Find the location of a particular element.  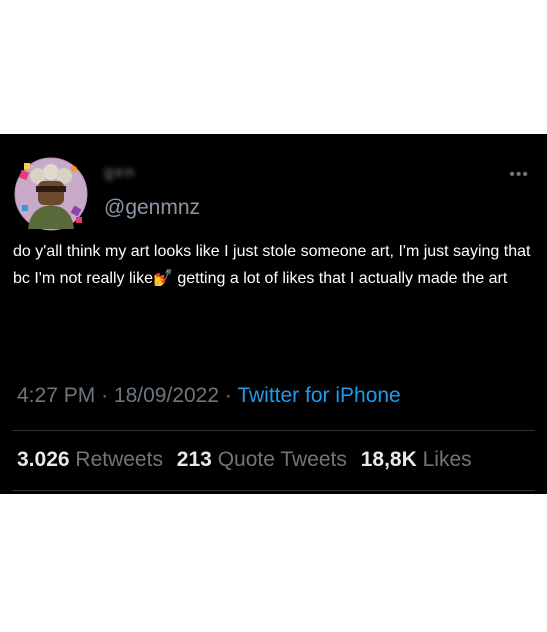

retweets-stat: 3.026 Retweets is located at coordinates (90, 459).